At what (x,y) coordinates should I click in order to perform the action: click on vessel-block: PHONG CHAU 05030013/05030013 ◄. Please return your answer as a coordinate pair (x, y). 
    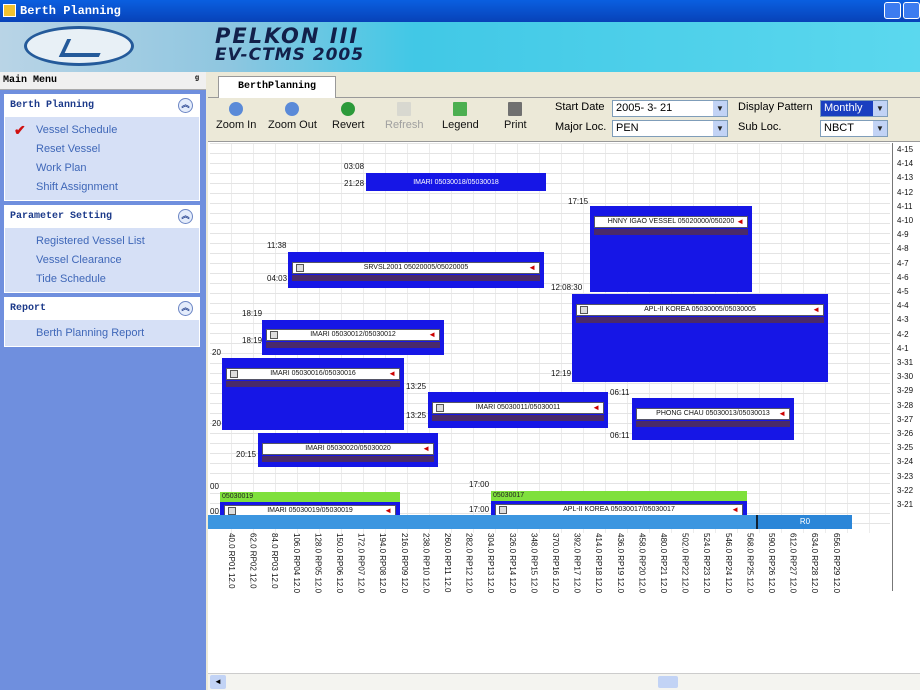
    Looking at the image, I should click on (713, 419).